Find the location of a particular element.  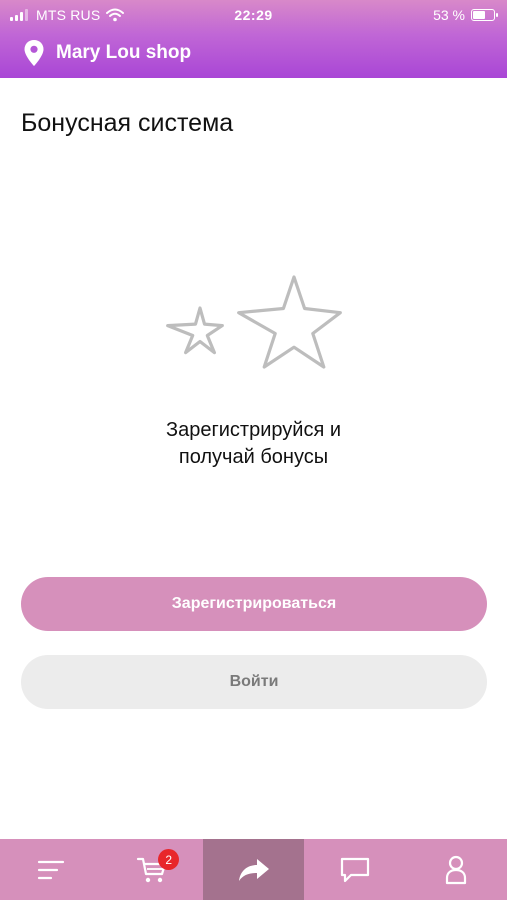

shop-location: Mary Lou shop is located at coordinates (107, 53).